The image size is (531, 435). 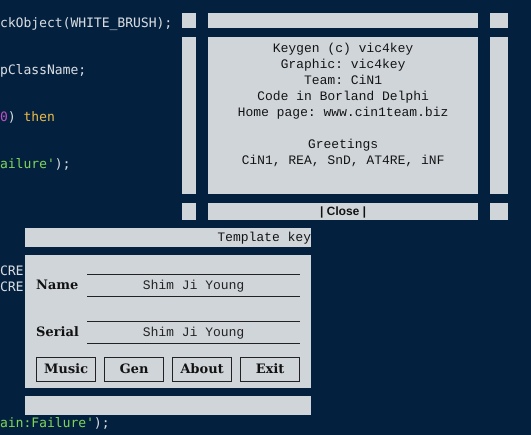 I want to click on window-title: Template key, so click(x=264, y=237).